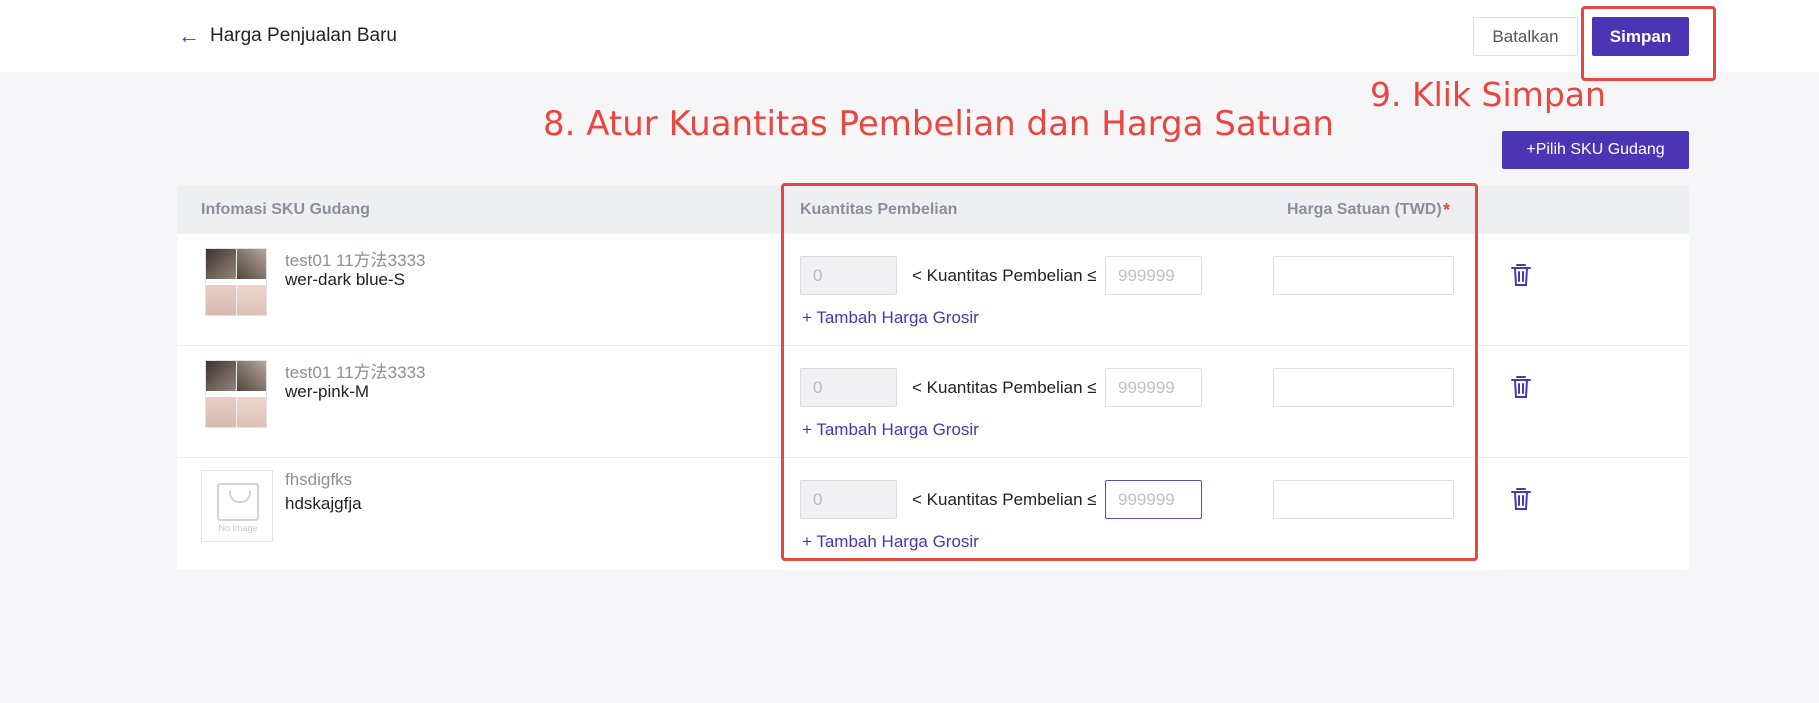 The height and width of the screenshot is (703, 1819). What do you see at coordinates (1525, 36) in the screenshot?
I see `cancel-button: Batalkan` at bounding box center [1525, 36].